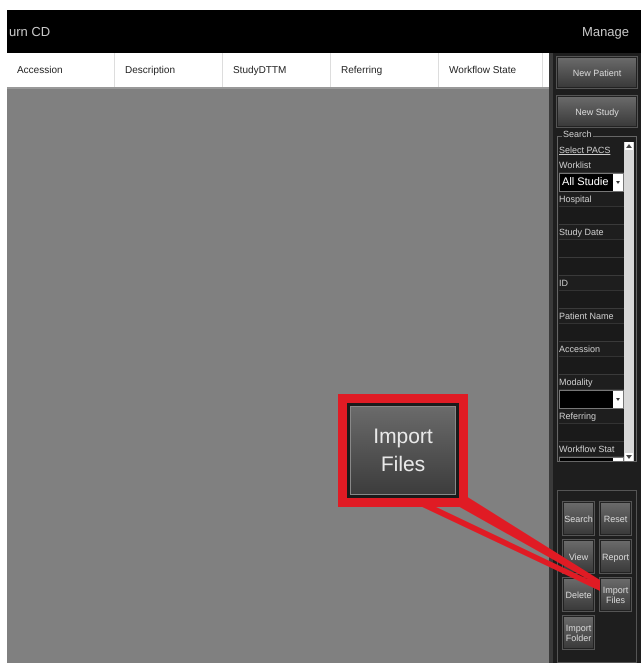  I want to click on panel-button: New Study, so click(597, 111).